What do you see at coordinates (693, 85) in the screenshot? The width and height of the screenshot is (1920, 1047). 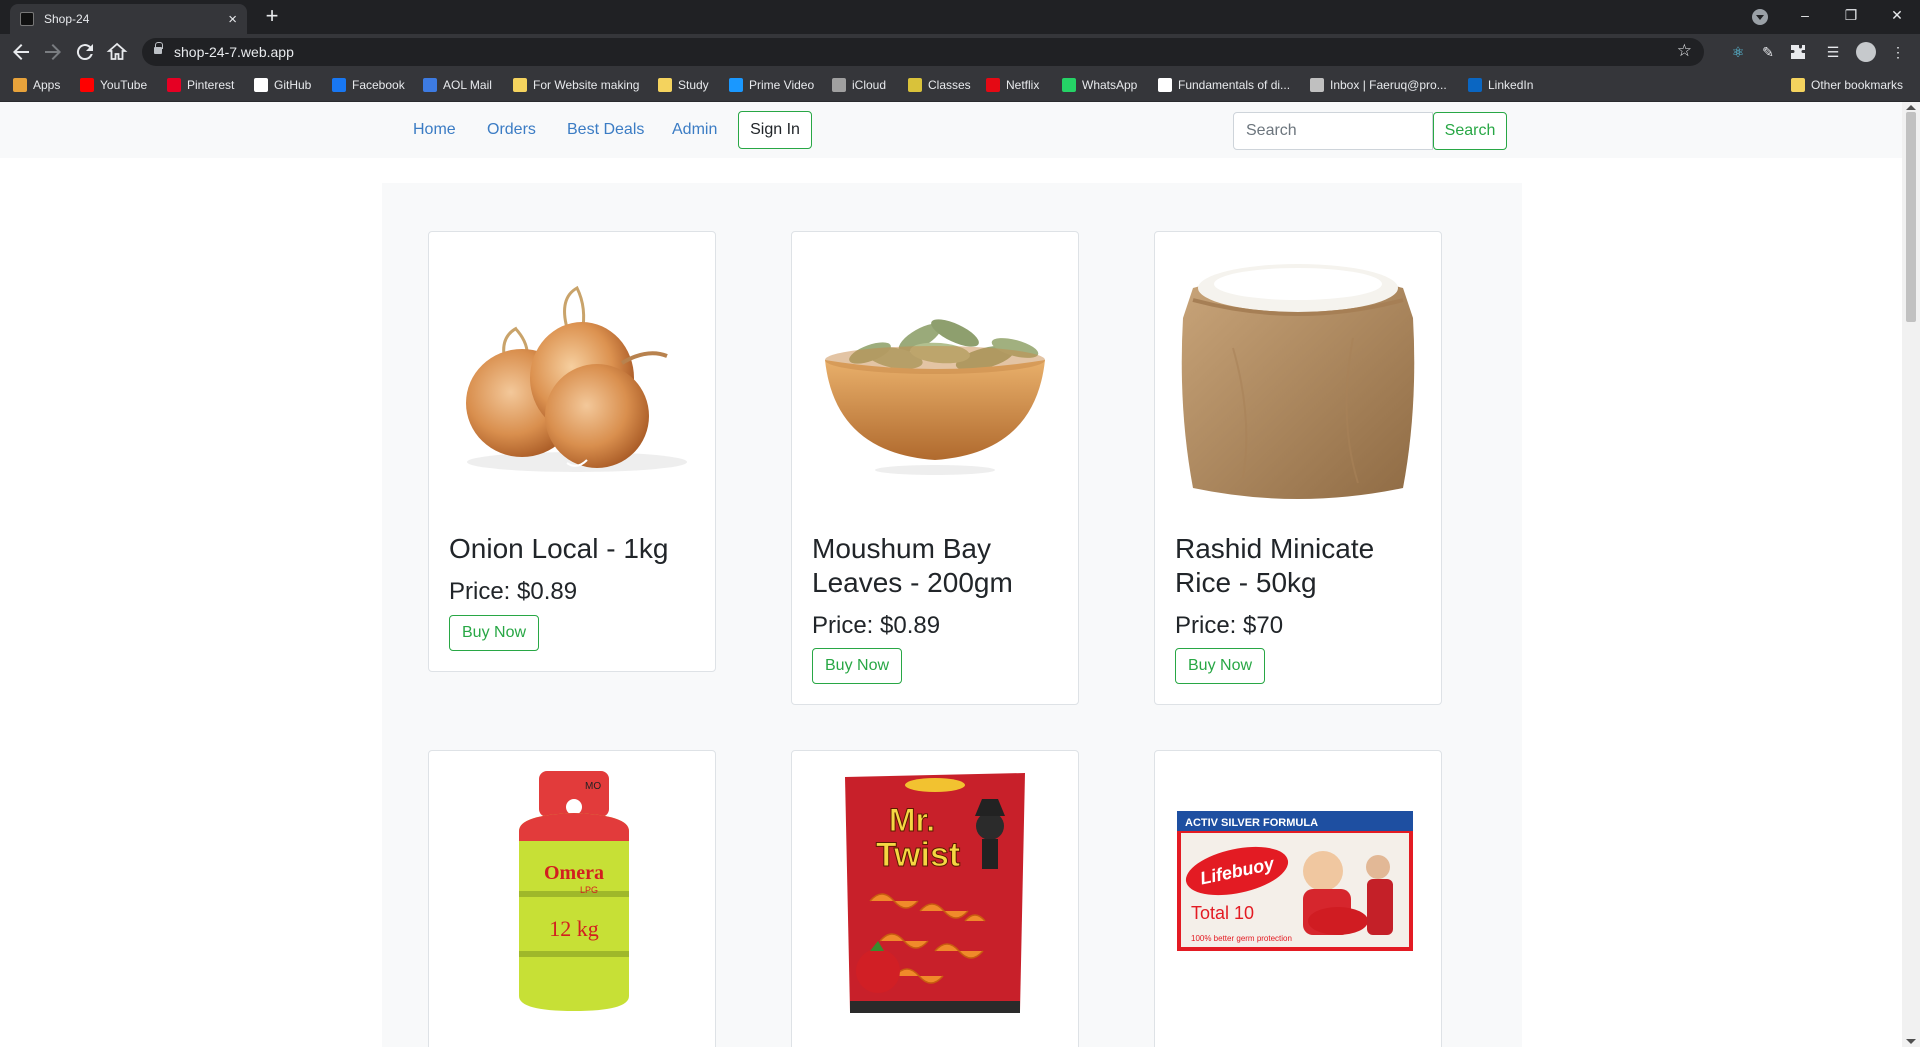 I see `bookmark-label: Study` at bounding box center [693, 85].